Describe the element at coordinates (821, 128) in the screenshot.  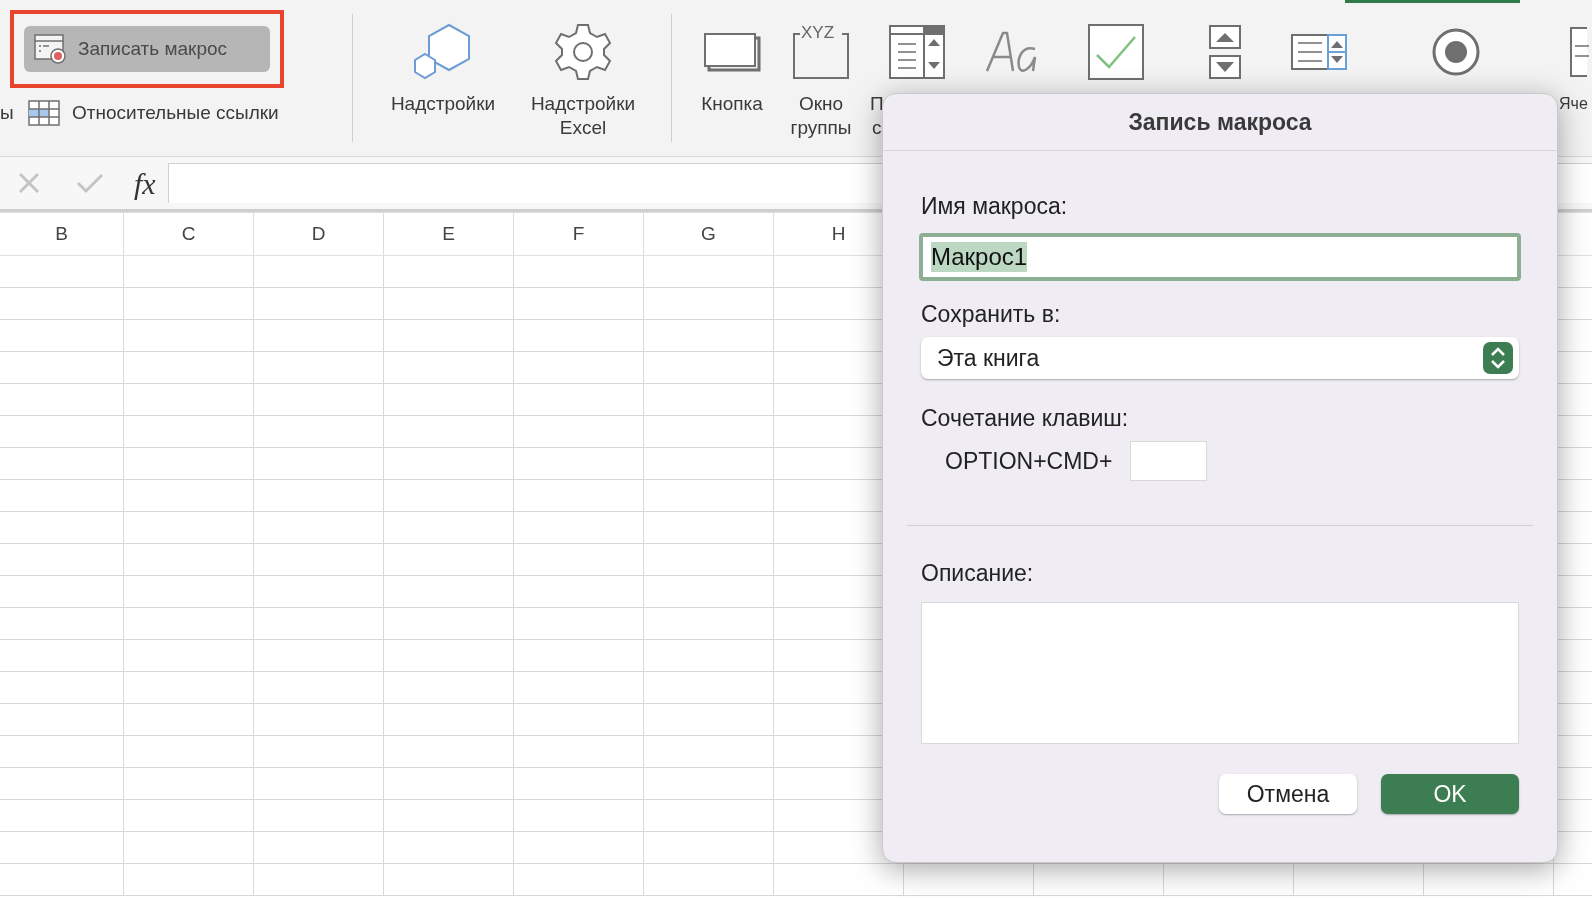
I see `control-label: группы` at that location.